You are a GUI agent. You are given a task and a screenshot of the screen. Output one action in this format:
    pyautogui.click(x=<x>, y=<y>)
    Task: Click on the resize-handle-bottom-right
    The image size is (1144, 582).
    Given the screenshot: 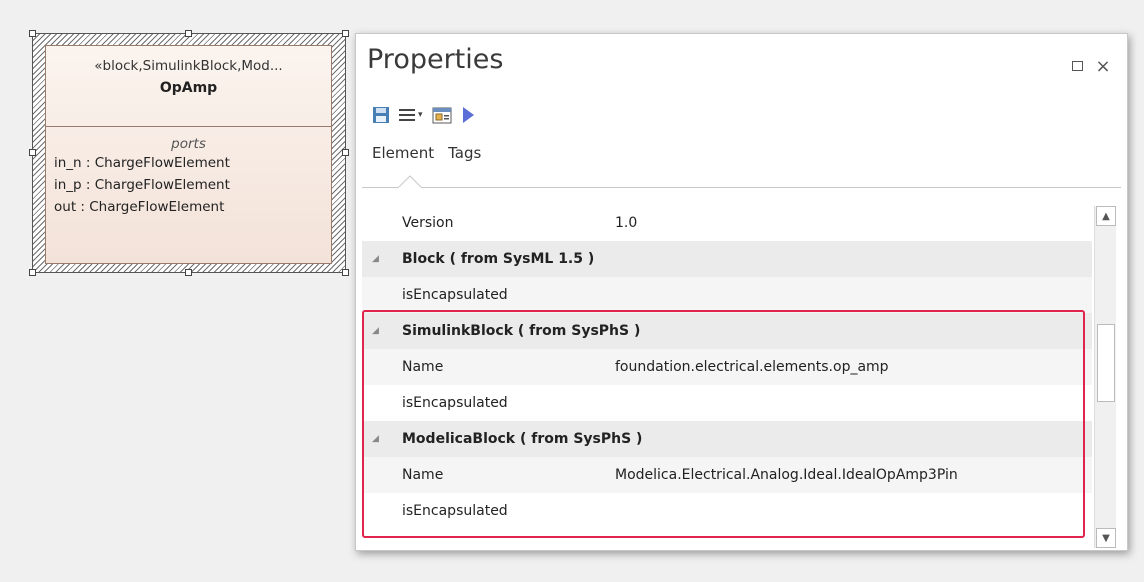 What is the action you would take?
    pyautogui.click(x=345, y=272)
    